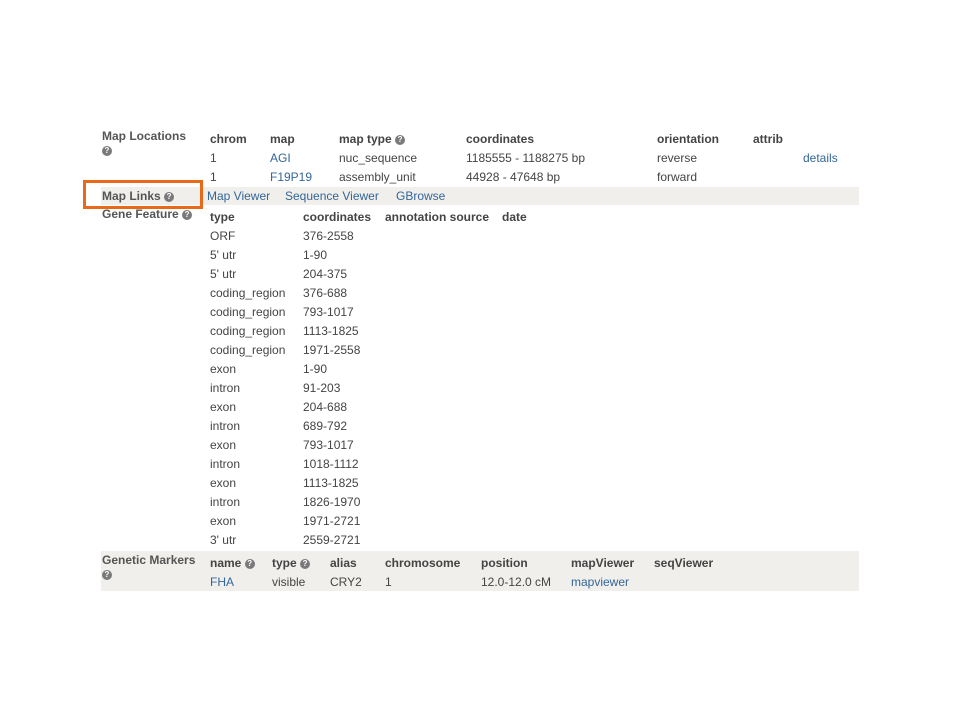 The width and height of the screenshot is (960, 720). I want to click on table-cell-type: ORF, so click(223, 236).